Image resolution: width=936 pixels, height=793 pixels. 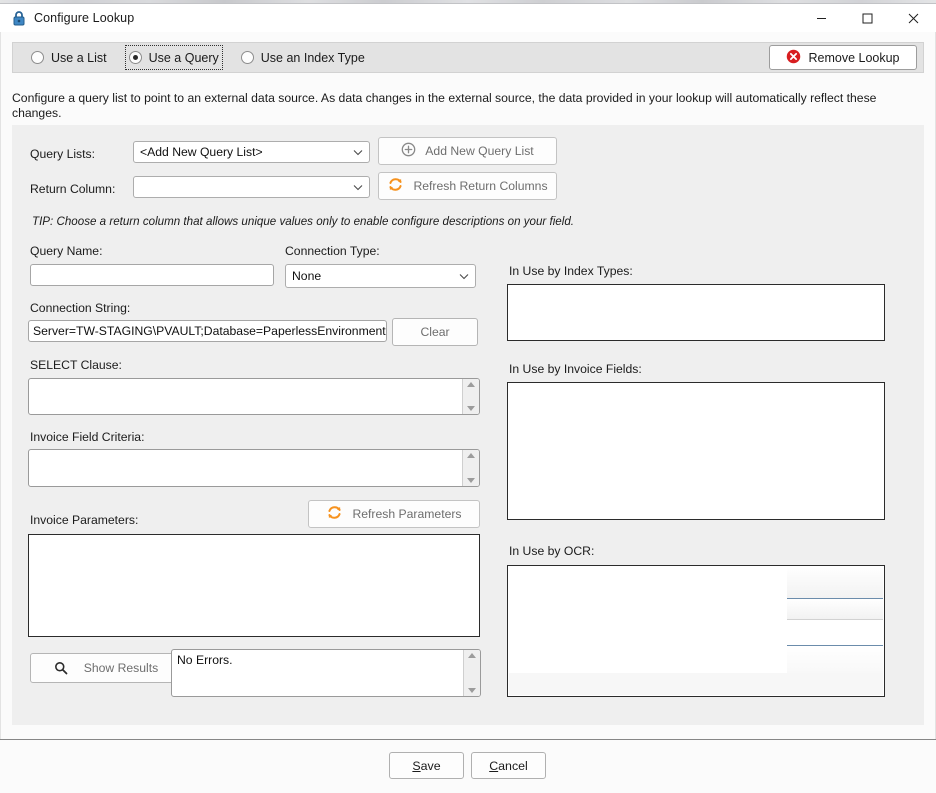 I want to click on remove-lookup-button: Remove Lookup, so click(x=843, y=57).